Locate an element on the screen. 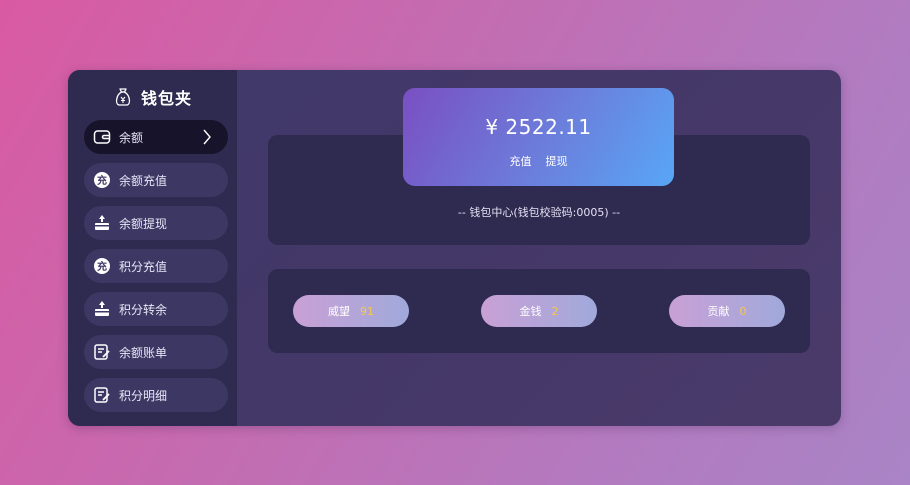  stat-label: 金钱 is located at coordinates (530, 311).